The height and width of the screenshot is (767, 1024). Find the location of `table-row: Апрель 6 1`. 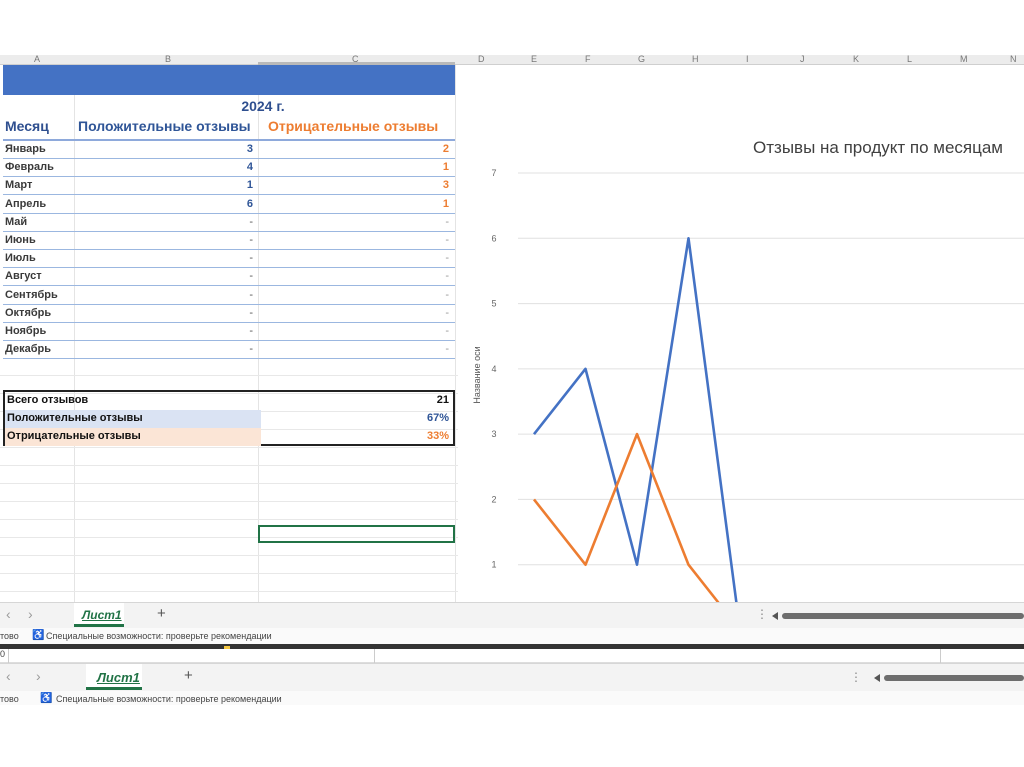

table-row: Апрель 6 1 is located at coordinates (229, 205).